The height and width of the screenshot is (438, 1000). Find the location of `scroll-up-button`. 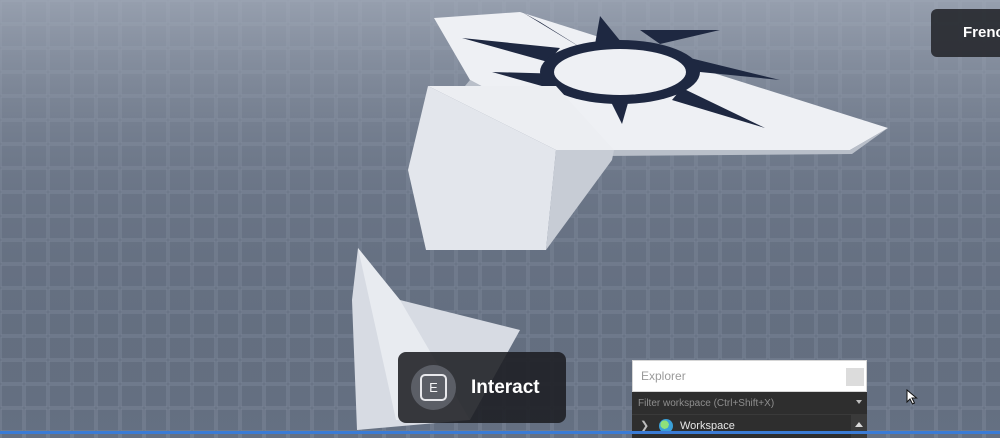

scroll-up-button is located at coordinates (859, 426).